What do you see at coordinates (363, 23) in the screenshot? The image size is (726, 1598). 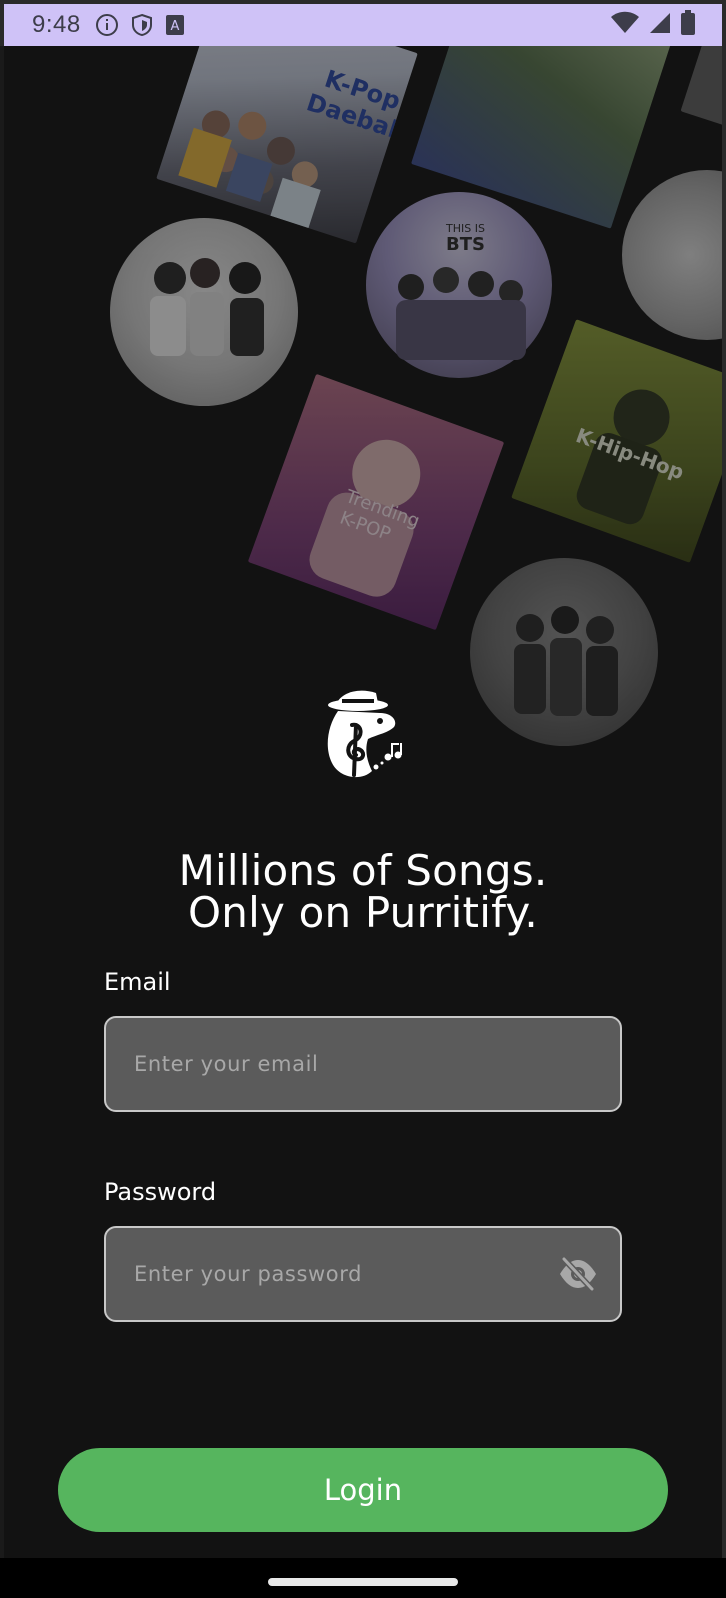 I see `status-bar: 9:48 A` at bounding box center [363, 23].